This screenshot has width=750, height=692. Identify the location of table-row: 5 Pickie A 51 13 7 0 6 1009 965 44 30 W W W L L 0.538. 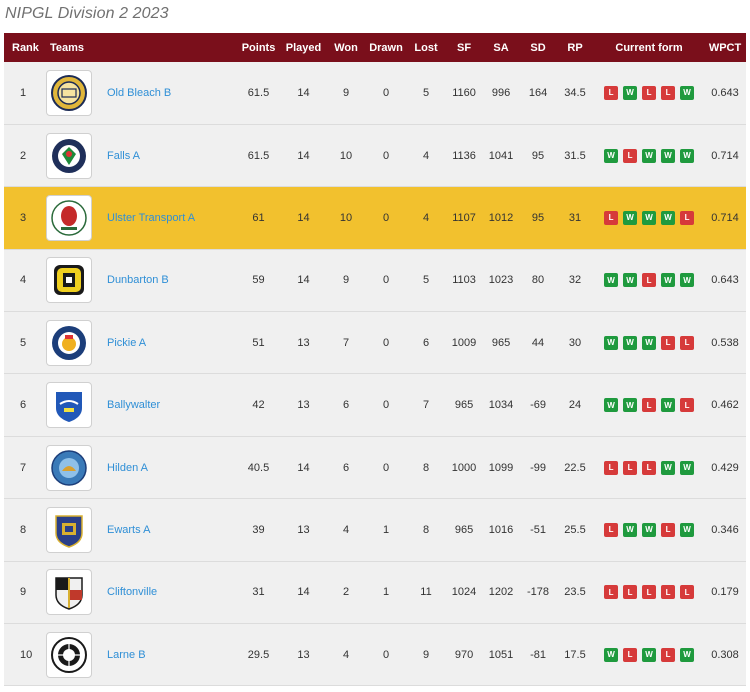
(375, 342).